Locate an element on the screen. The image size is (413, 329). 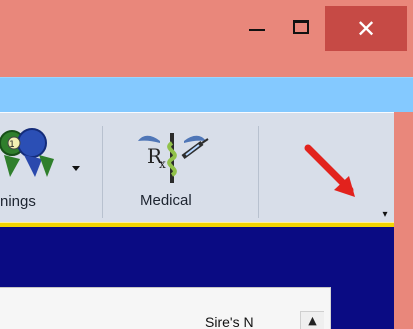
maximize-button is located at coordinates (302, 28).